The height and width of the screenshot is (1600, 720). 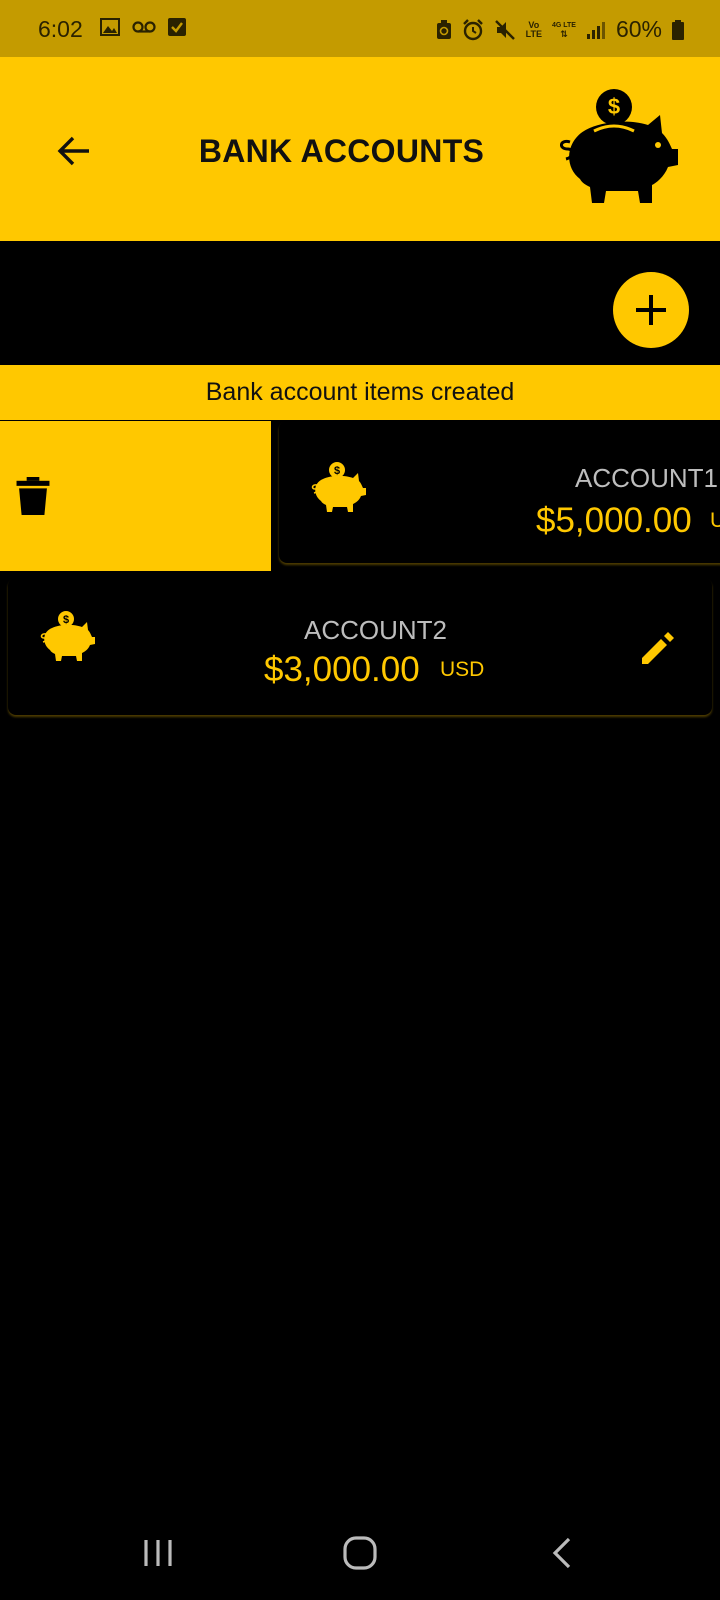 I want to click on status-right-icons: Vo LTE 4G LTE ⇅ 60%, so click(x=560, y=29).